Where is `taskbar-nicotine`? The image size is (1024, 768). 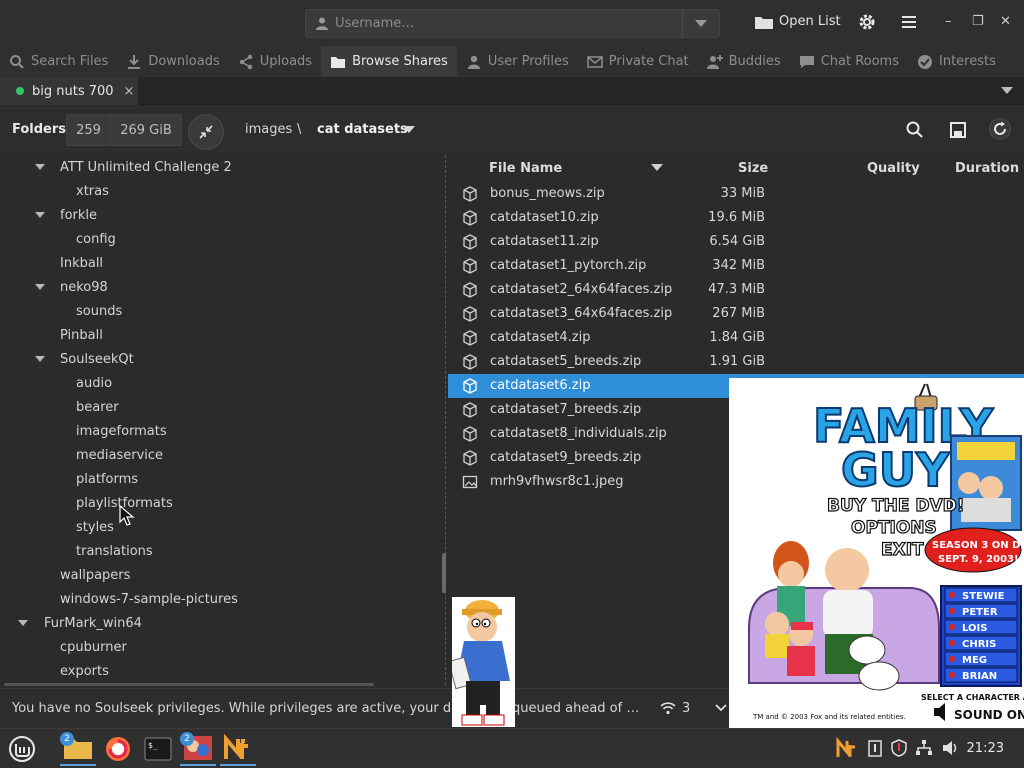
taskbar-nicotine is located at coordinates (238, 749).